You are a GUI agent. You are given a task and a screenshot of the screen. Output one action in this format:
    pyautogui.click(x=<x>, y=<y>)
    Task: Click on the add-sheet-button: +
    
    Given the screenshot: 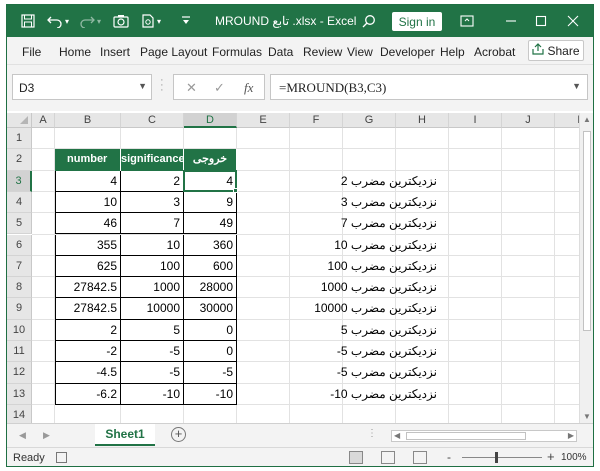 What is the action you would take?
    pyautogui.click(x=178, y=434)
    